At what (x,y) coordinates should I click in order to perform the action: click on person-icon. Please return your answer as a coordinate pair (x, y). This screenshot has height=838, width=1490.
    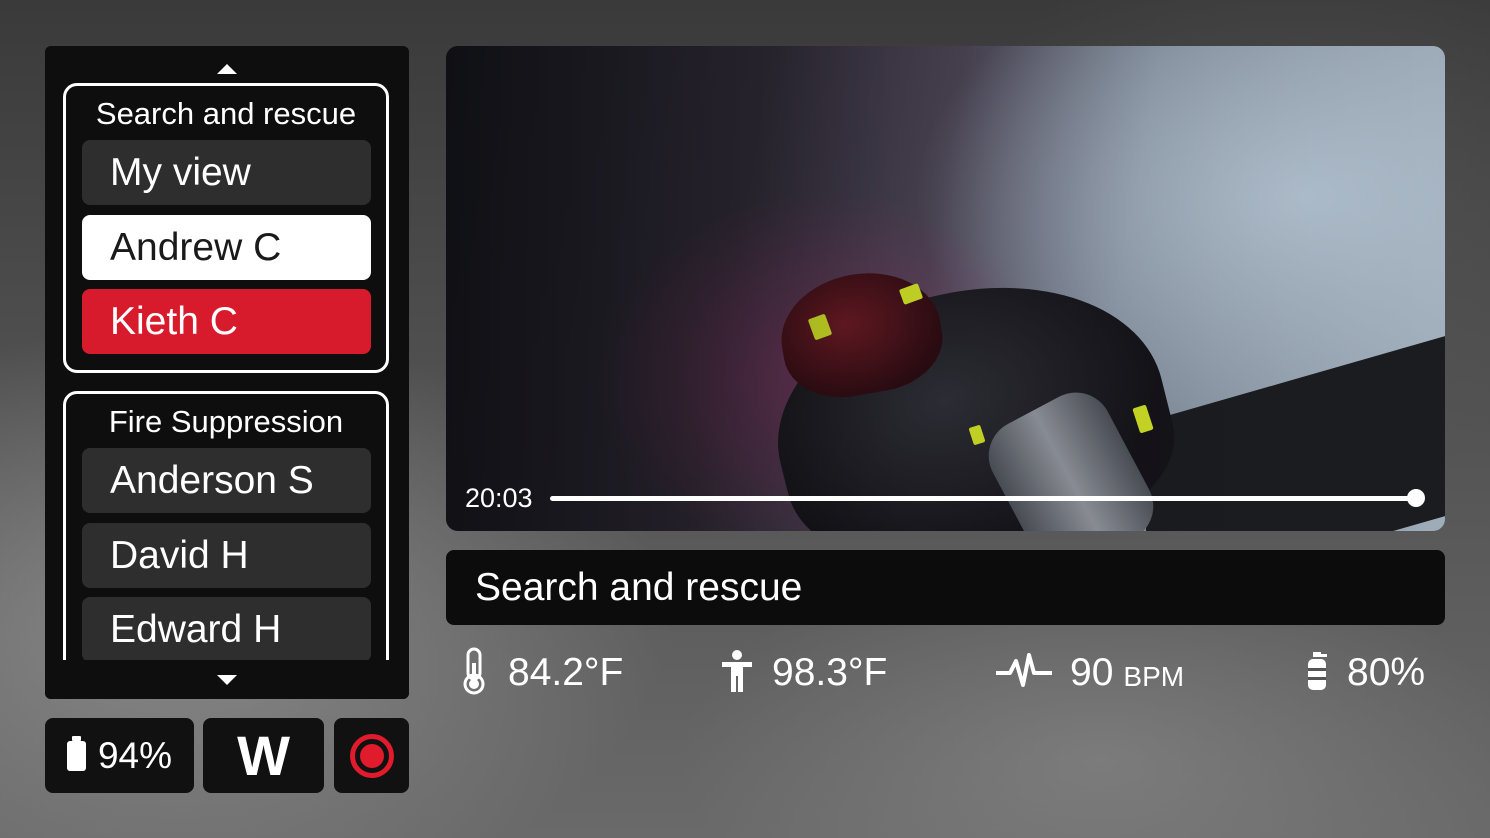
    Looking at the image, I should click on (737, 673).